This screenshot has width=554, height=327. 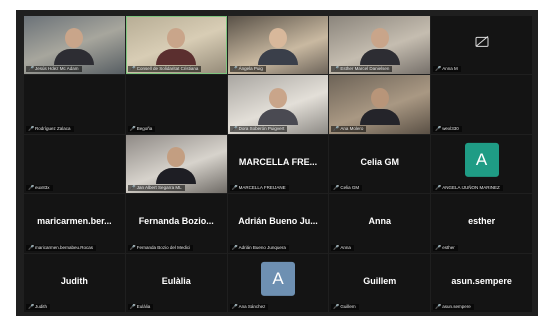 I want to click on participant-name-label: 🎤Esther Marcel Danielsen, so click(x=362, y=69).